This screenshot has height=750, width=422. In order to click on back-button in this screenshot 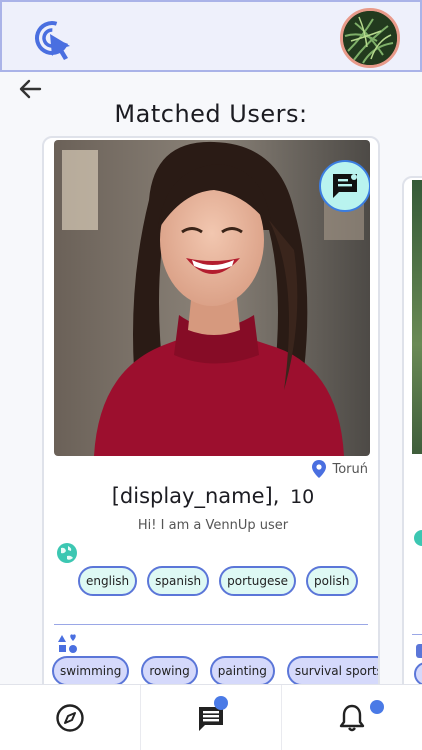, I will do `click(31, 89)`.